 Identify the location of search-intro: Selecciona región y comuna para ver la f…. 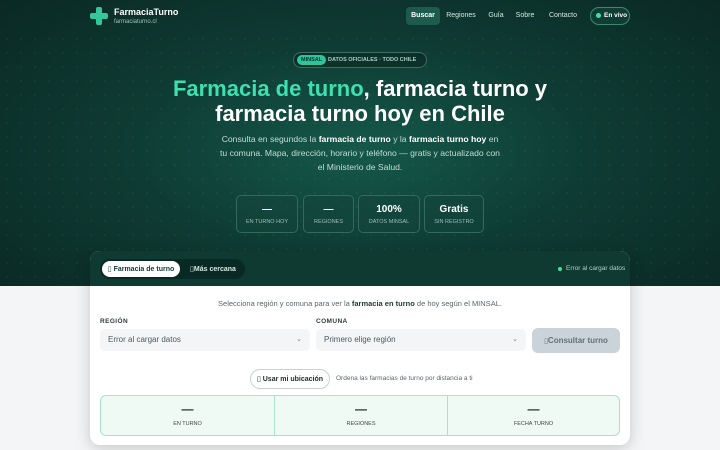
(360, 304).